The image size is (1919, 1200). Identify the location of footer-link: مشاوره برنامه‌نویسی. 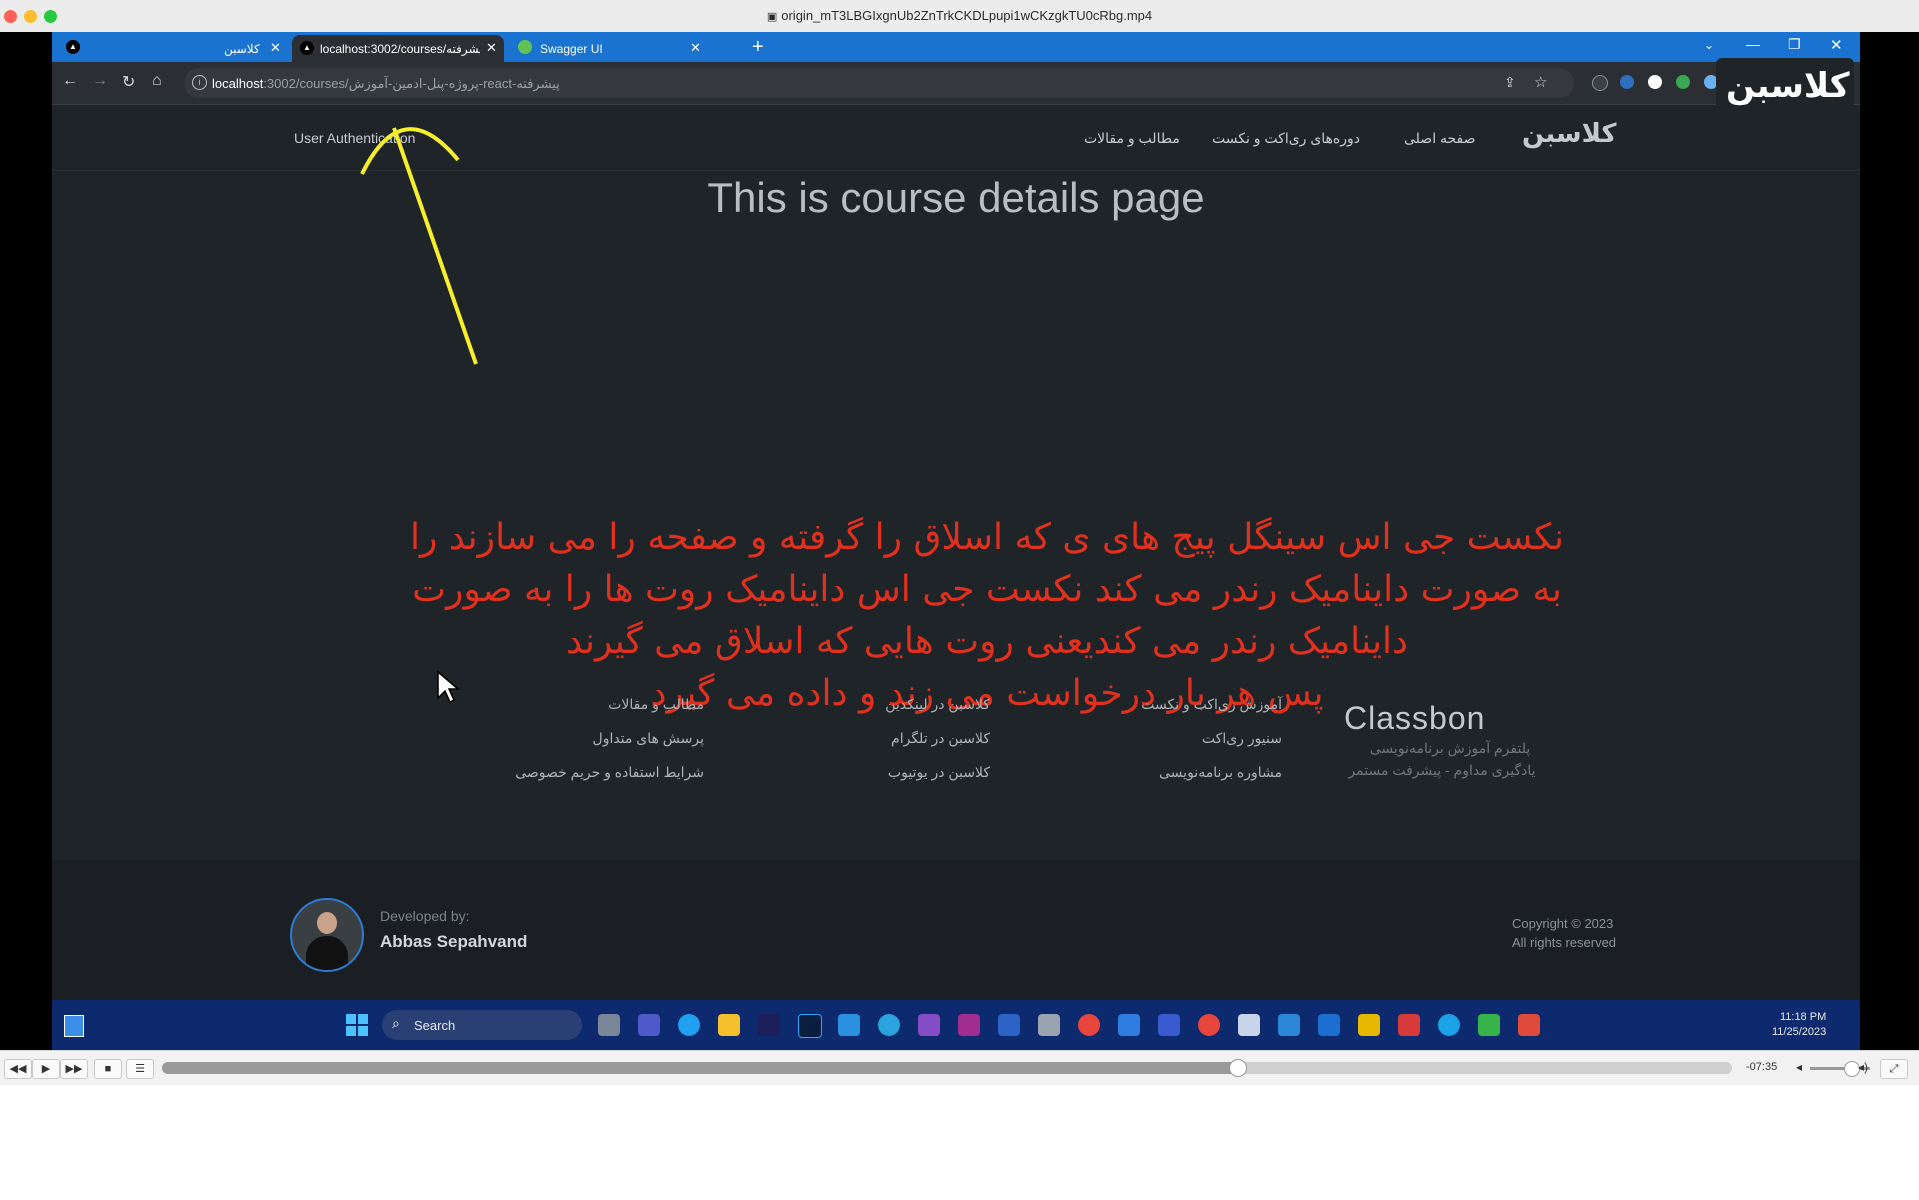
(1182, 781).